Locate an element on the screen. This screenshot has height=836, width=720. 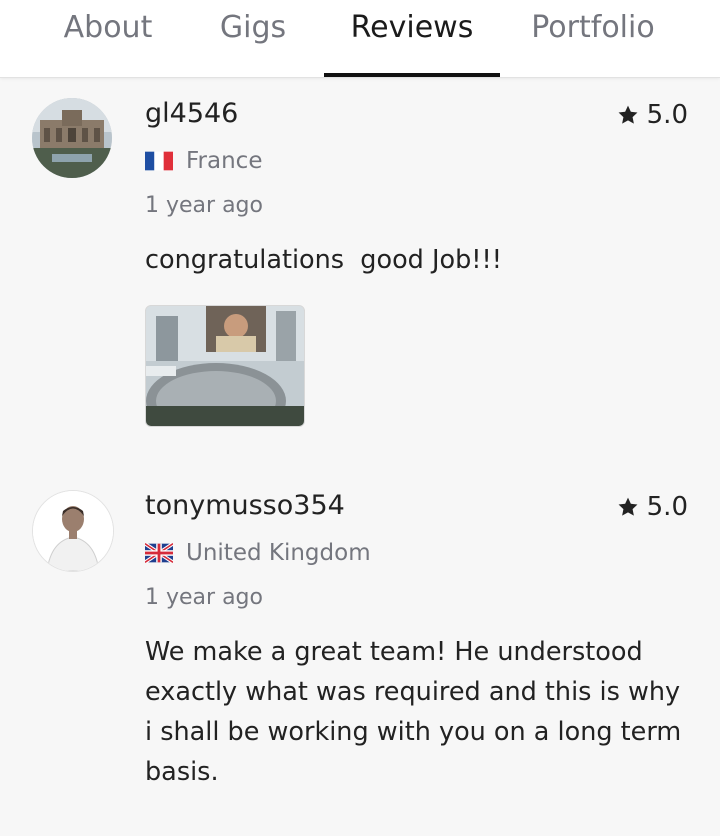
reviewer-country: France is located at coordinates (203, 161).